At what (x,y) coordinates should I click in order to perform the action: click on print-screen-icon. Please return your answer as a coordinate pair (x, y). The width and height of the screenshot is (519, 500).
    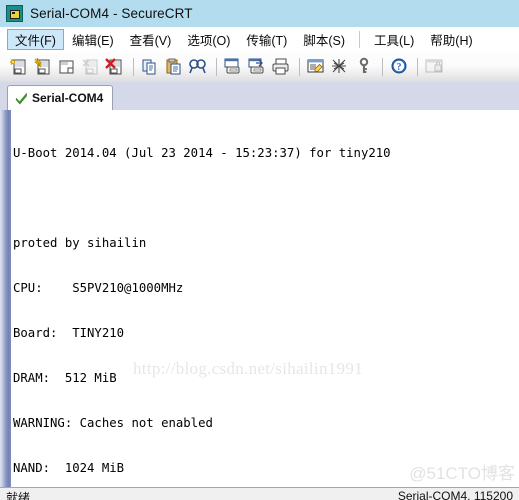
    Looking at the image, I should click on (233, 67).